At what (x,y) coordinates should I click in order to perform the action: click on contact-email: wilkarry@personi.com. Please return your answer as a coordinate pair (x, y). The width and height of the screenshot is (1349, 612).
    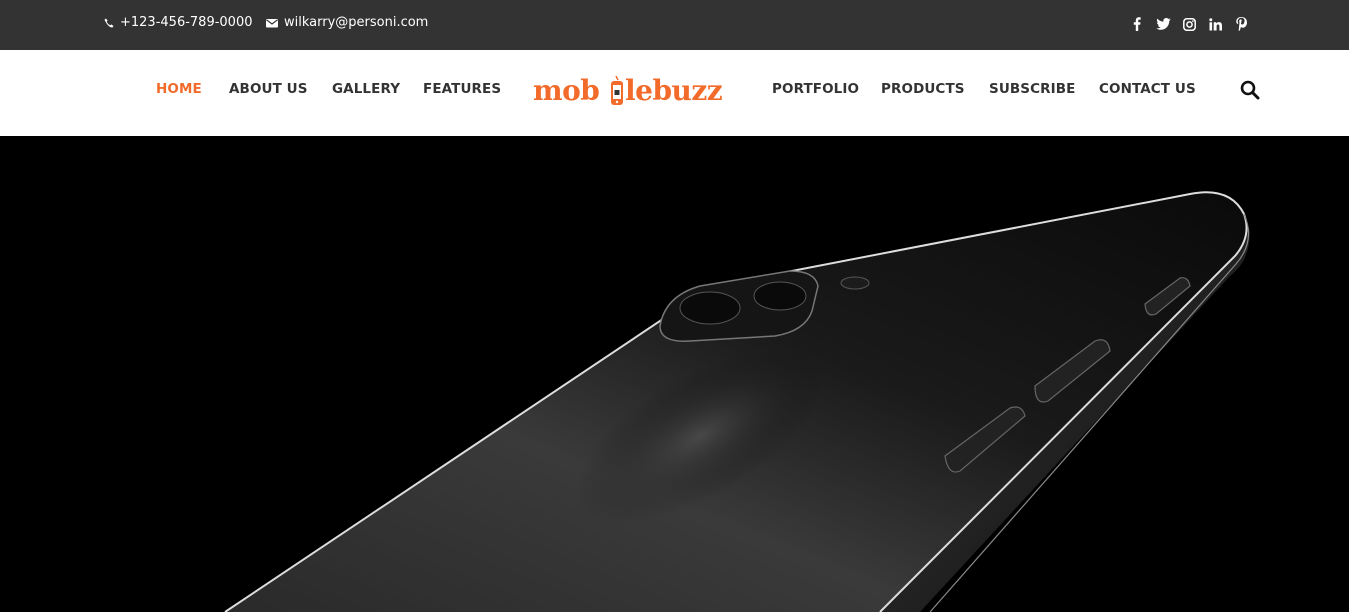
    Looking at the image, I should click on (347, 22).